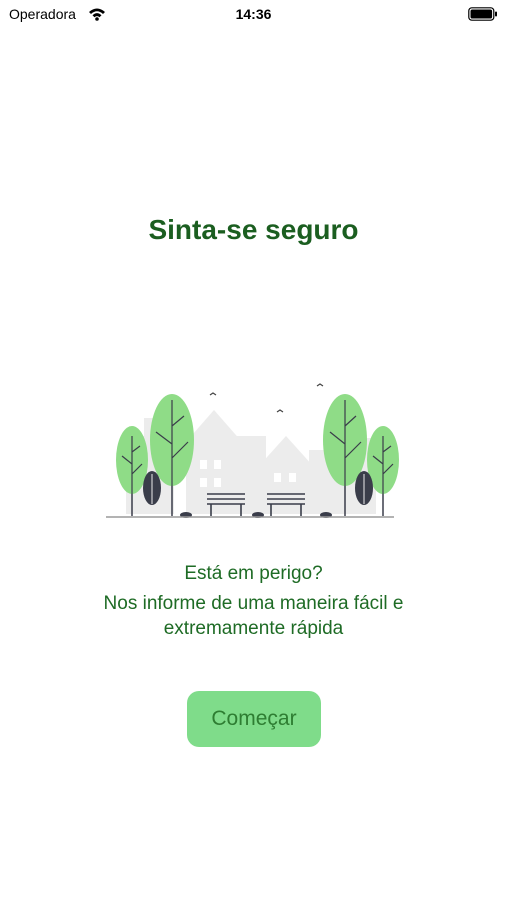  I want to click on status-bar: Operadora 14:36, so click(253, 14).